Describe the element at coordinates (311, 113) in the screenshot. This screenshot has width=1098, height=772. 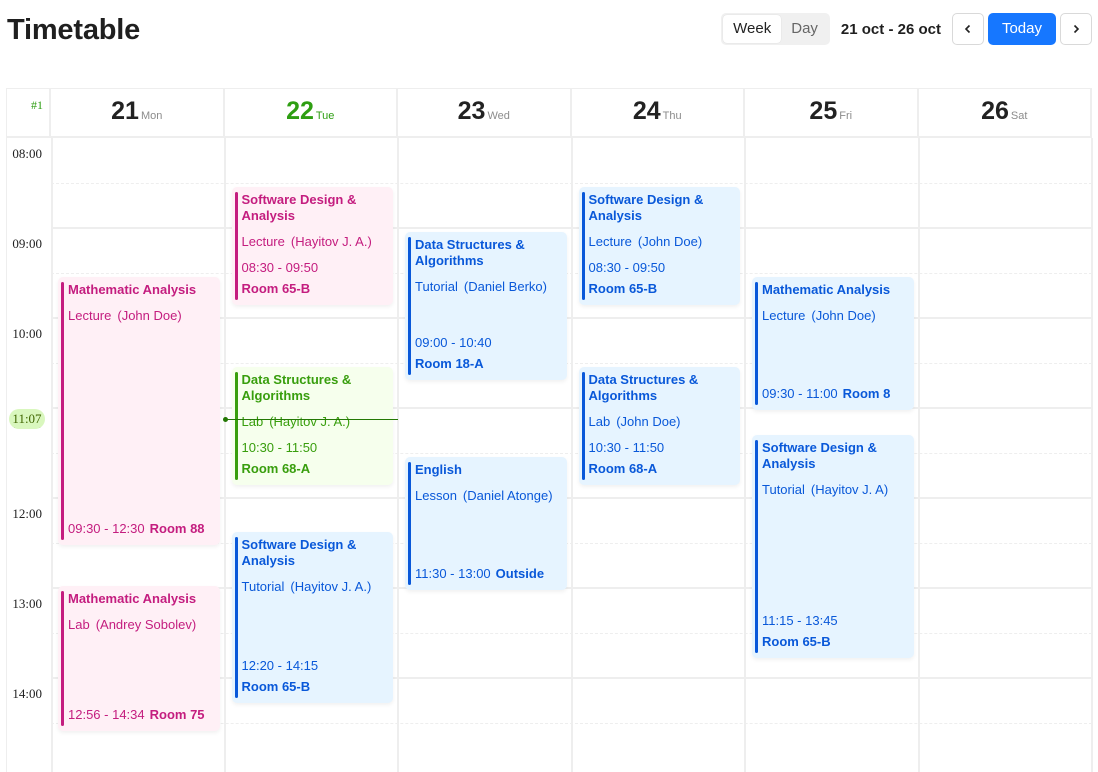
I see `day-header: 22 Tue` at that location.